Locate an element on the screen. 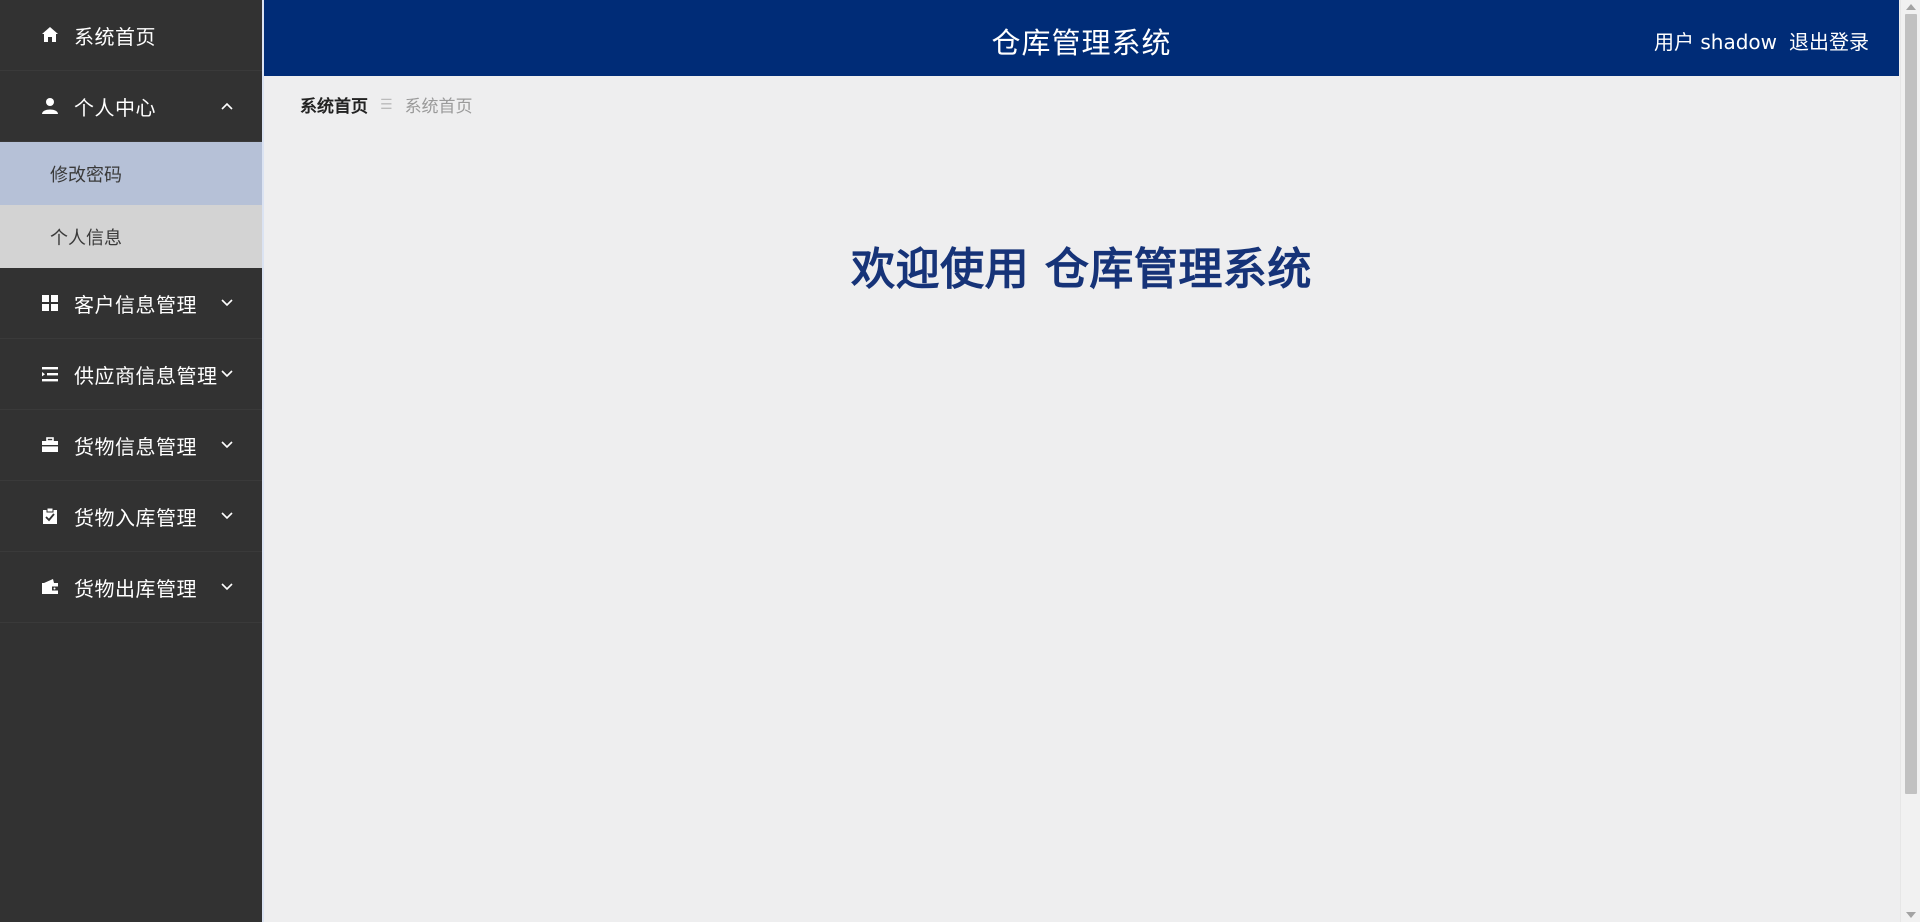  submenu-item-personal-info: 个人信息 is located at coordinates (131, 236).